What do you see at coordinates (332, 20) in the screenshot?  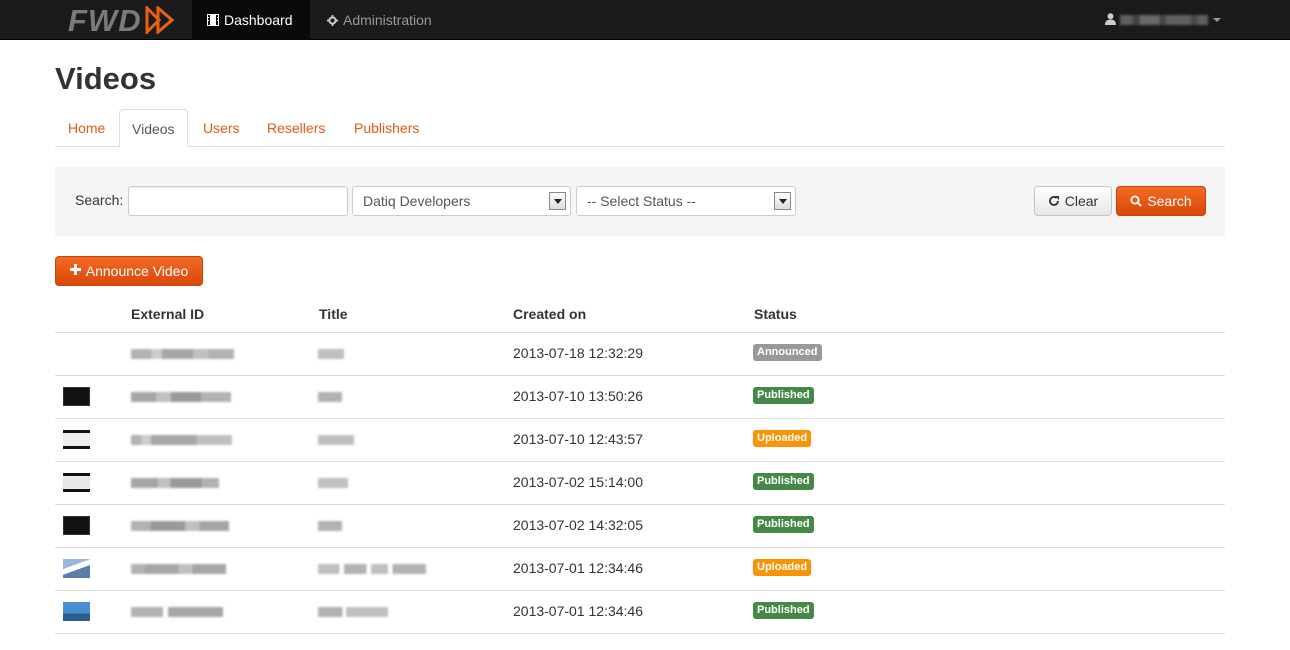 I see `gear-icon` at bounding box center [332, 20].